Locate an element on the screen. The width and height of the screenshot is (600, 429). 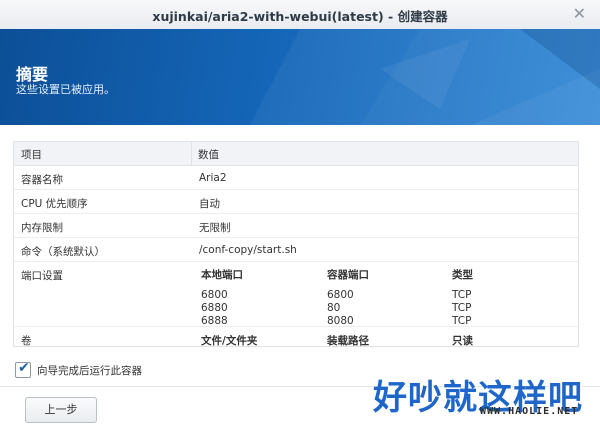
checkmark-icon: ✔ is located at coordinates (24, 368).